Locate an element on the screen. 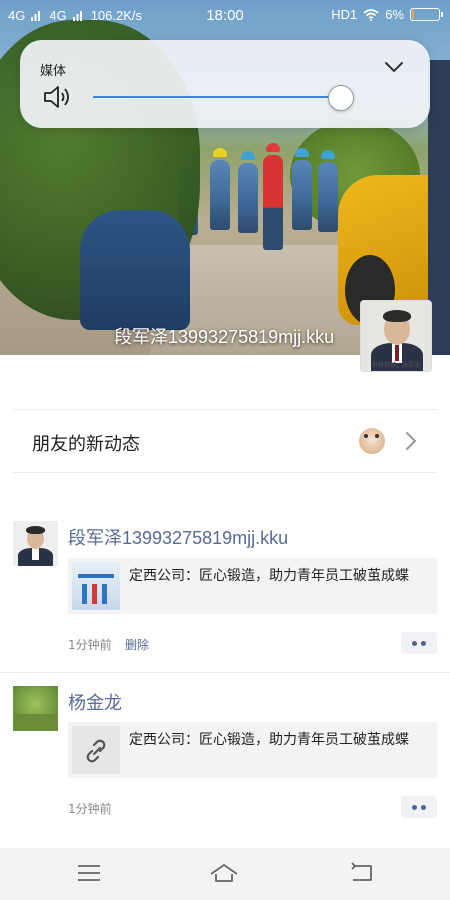 This screenshot has width=450, height=900. cover-avatar: 有扶贫梦，段军泽 is located at coordinates (396, 336).